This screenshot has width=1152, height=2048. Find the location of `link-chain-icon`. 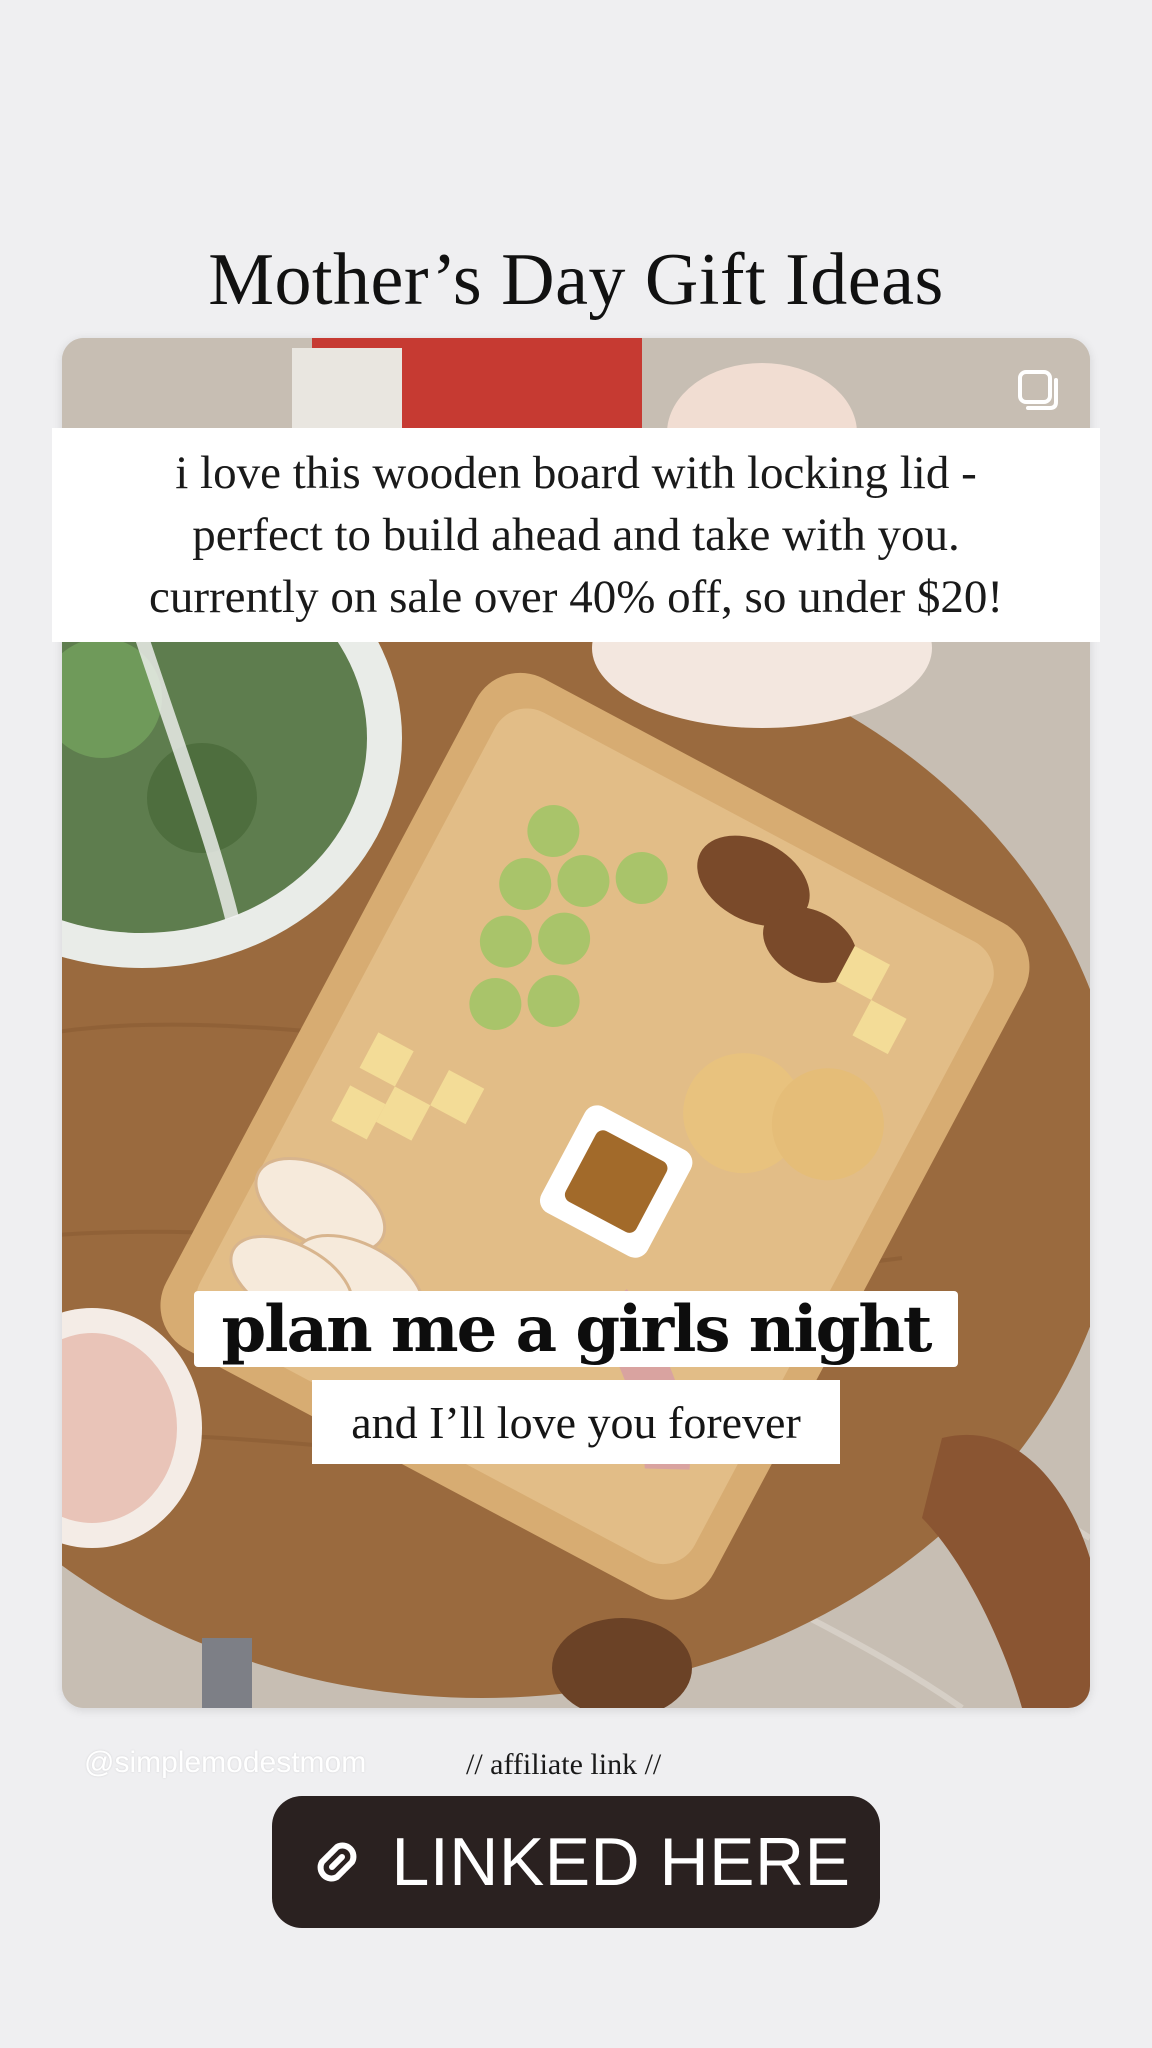

link-chain-icon is located at coordinates (336, 1862).